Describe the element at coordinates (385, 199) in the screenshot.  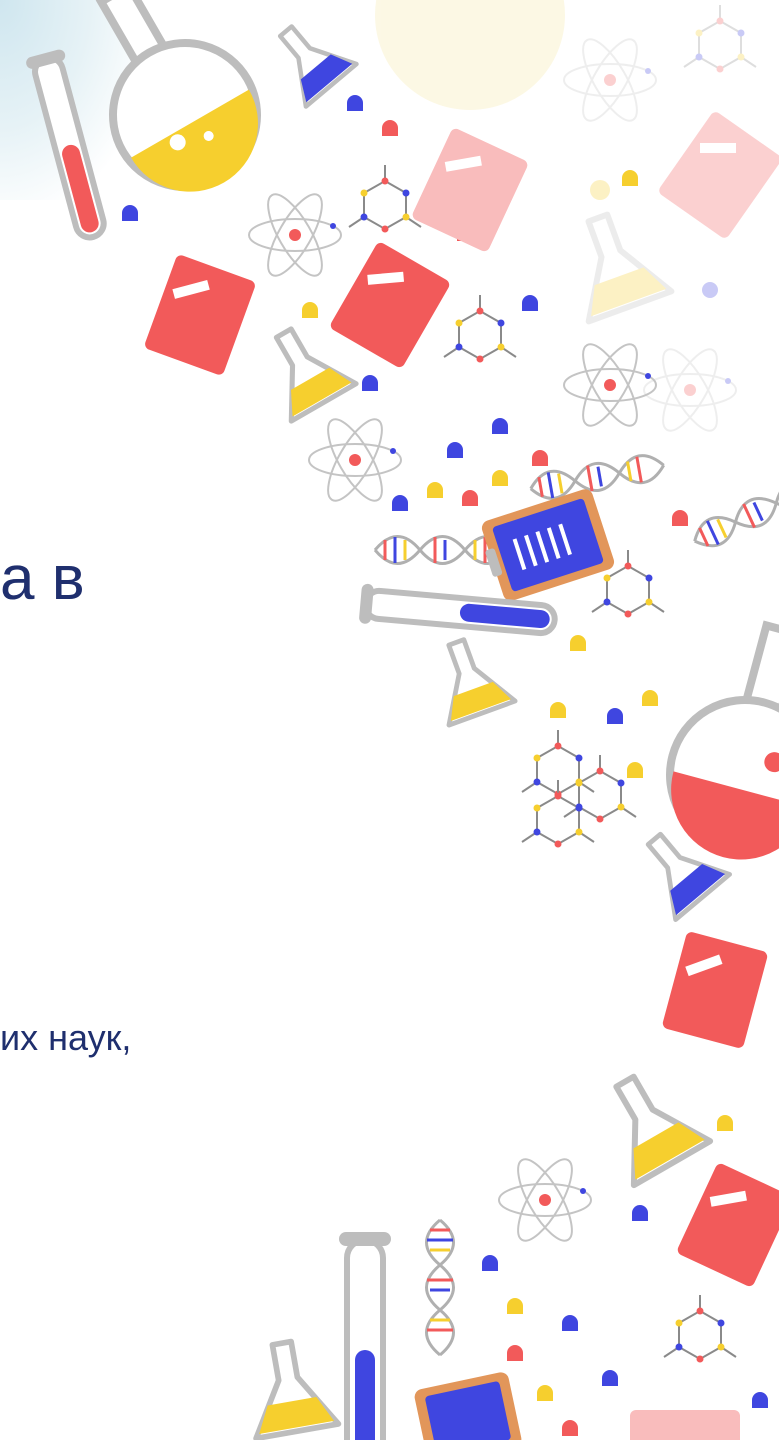
I see `molecule-icon` at that location.